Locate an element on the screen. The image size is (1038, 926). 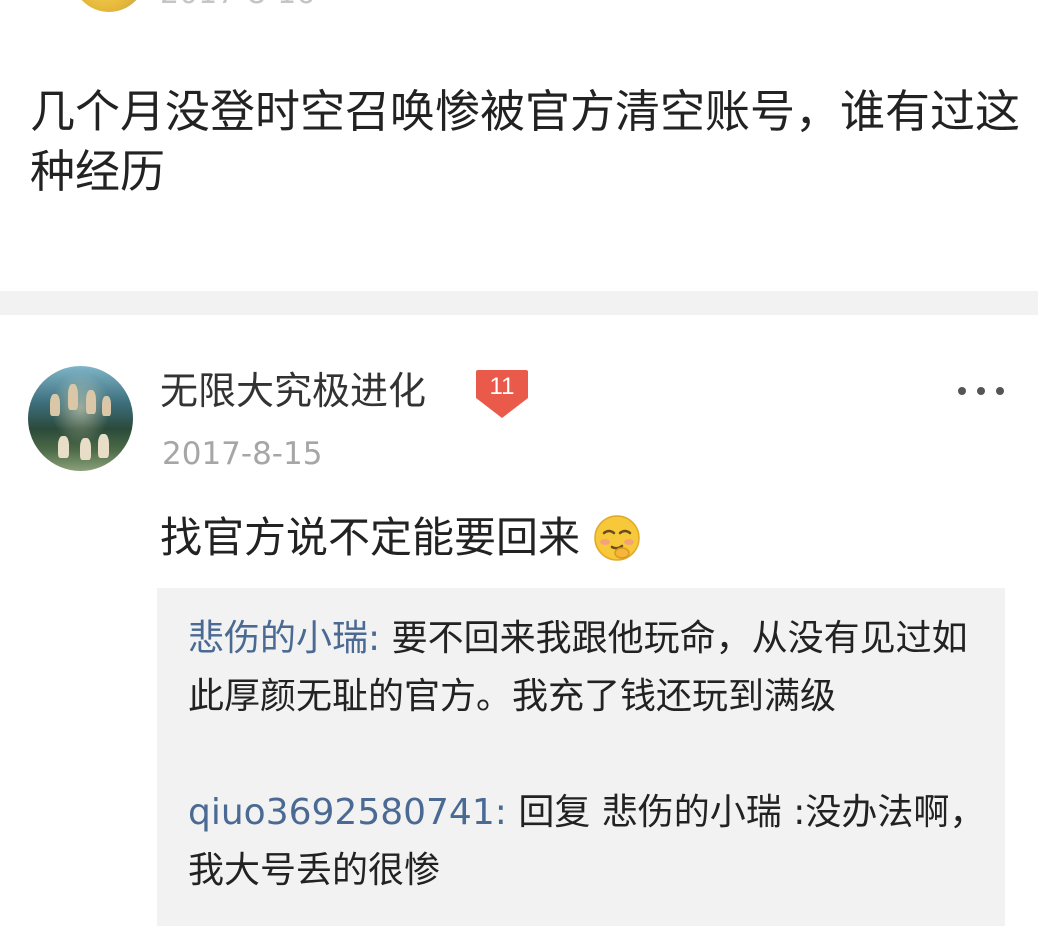
shy-smirk-emoji-icon is located at coordinates (617, 538).